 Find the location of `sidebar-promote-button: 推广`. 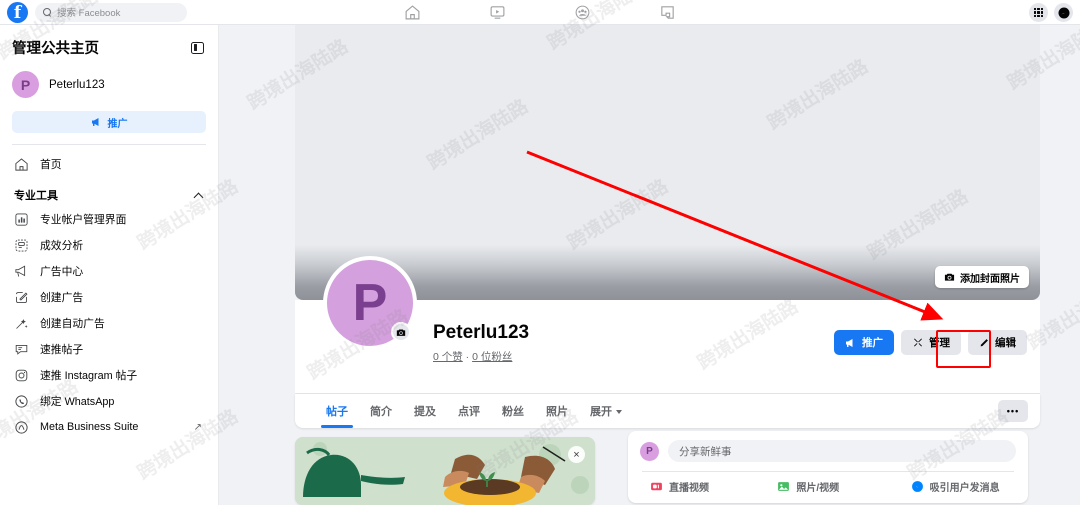

sidebar-promote-button: 推广 is located at coordinates (109, 122).